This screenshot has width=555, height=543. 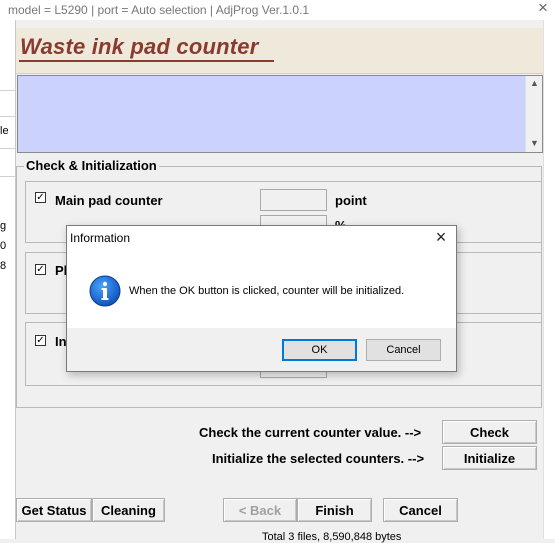 What do you see at coordinates (293, 200) in the screenshot?
I see `main-pad-point-field` at bounding box center [293, 200].